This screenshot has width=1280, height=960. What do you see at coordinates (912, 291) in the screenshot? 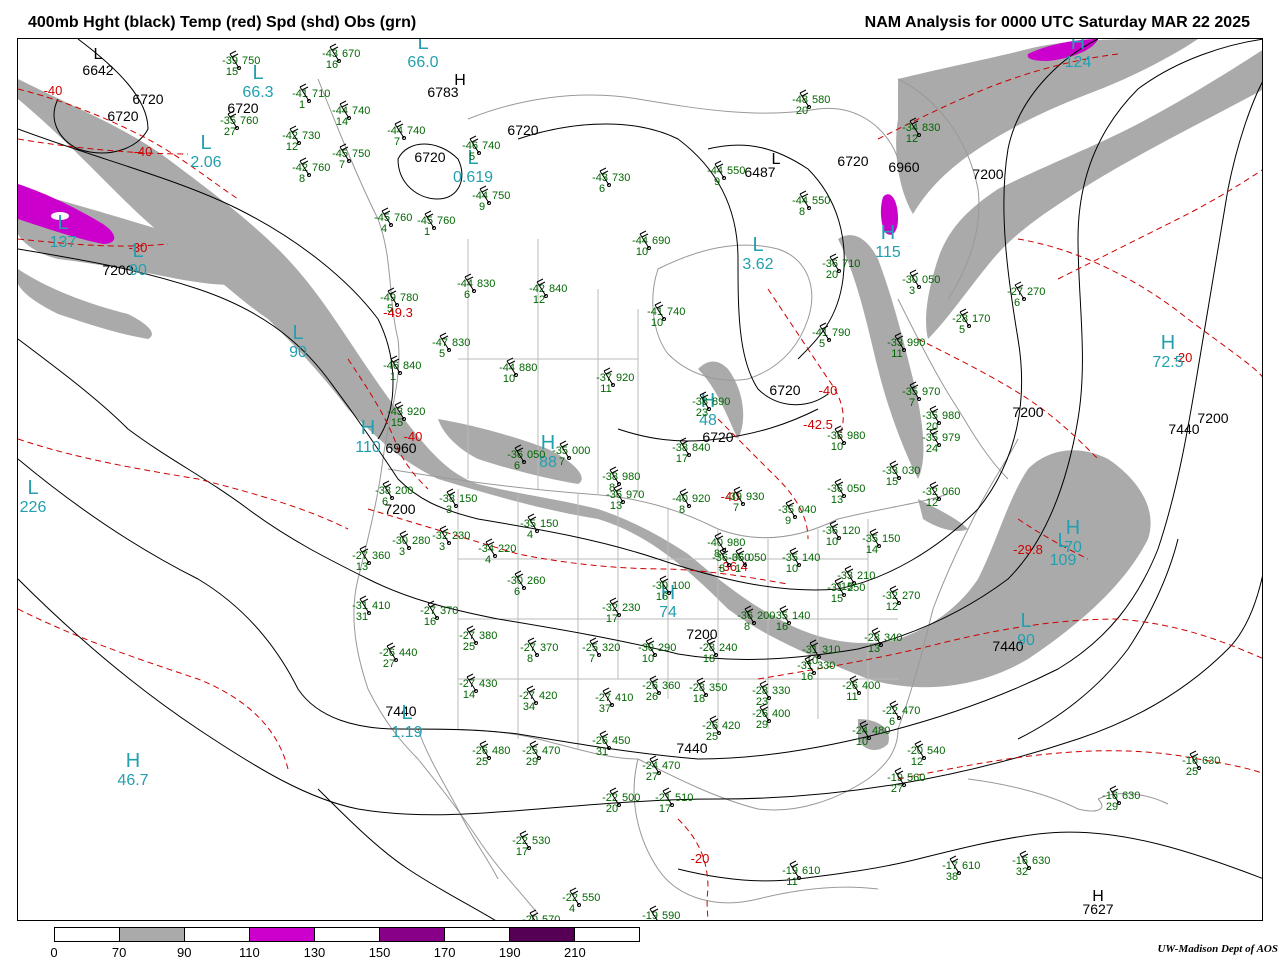
I see `station-dewpoint-depression: 3` at bounding box center [912, 291].